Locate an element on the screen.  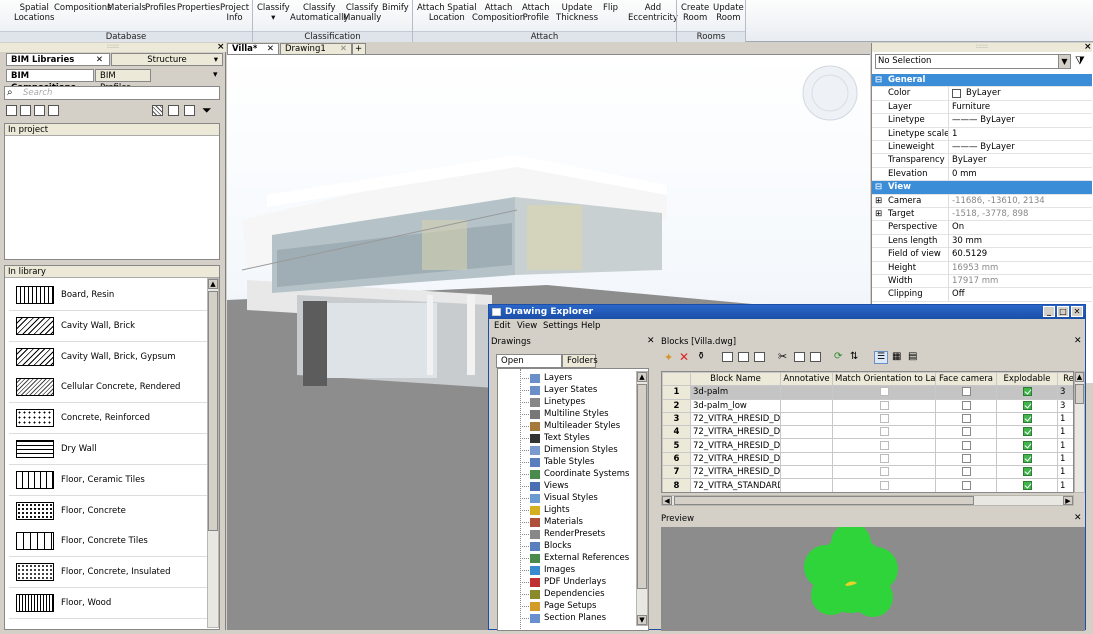
classify-button: Classify ▾ is located at coordinates (273, 13).